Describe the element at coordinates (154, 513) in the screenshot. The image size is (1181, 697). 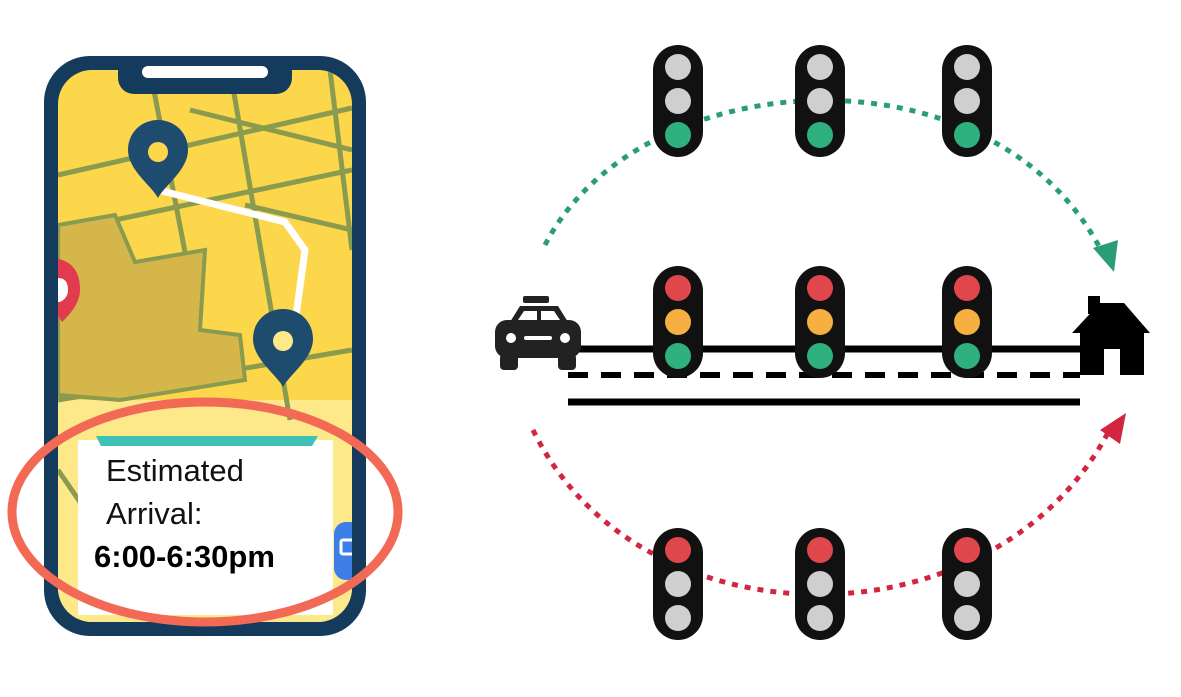
I see `eta-label-line2: Arrival:` at that location.